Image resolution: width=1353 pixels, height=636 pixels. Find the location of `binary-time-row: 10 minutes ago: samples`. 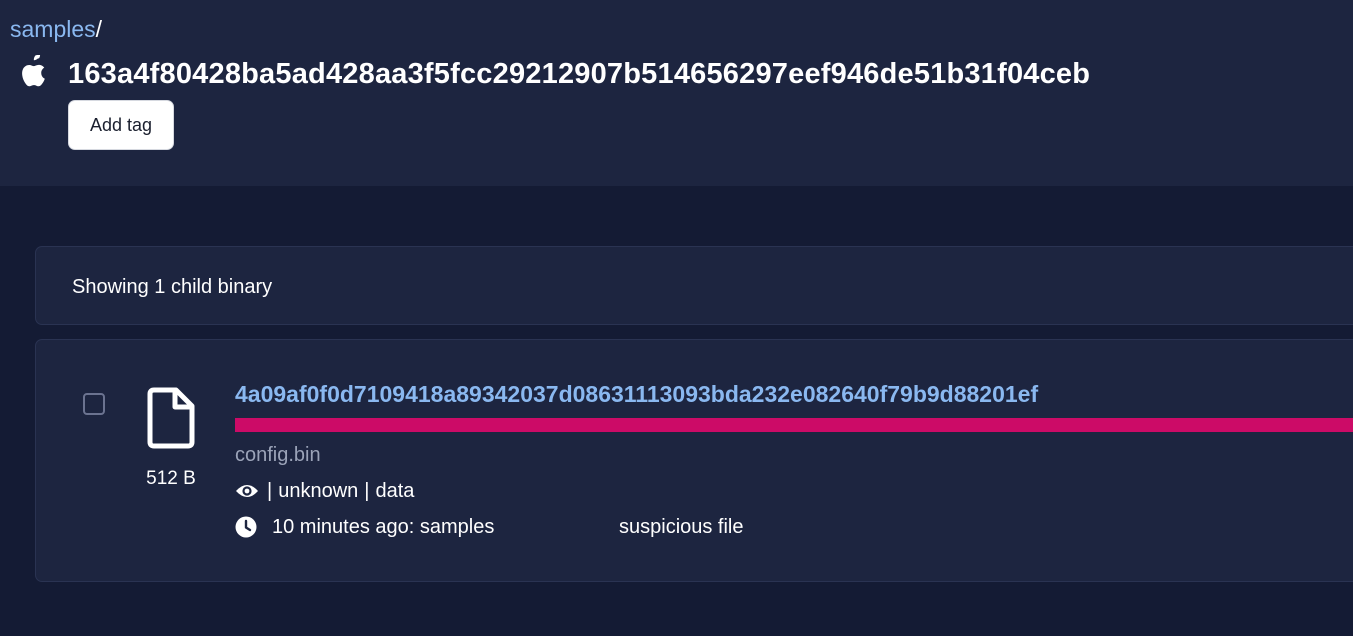

binary-time-row: 10 minutes ago: samples is located at coordinates (364, 527).